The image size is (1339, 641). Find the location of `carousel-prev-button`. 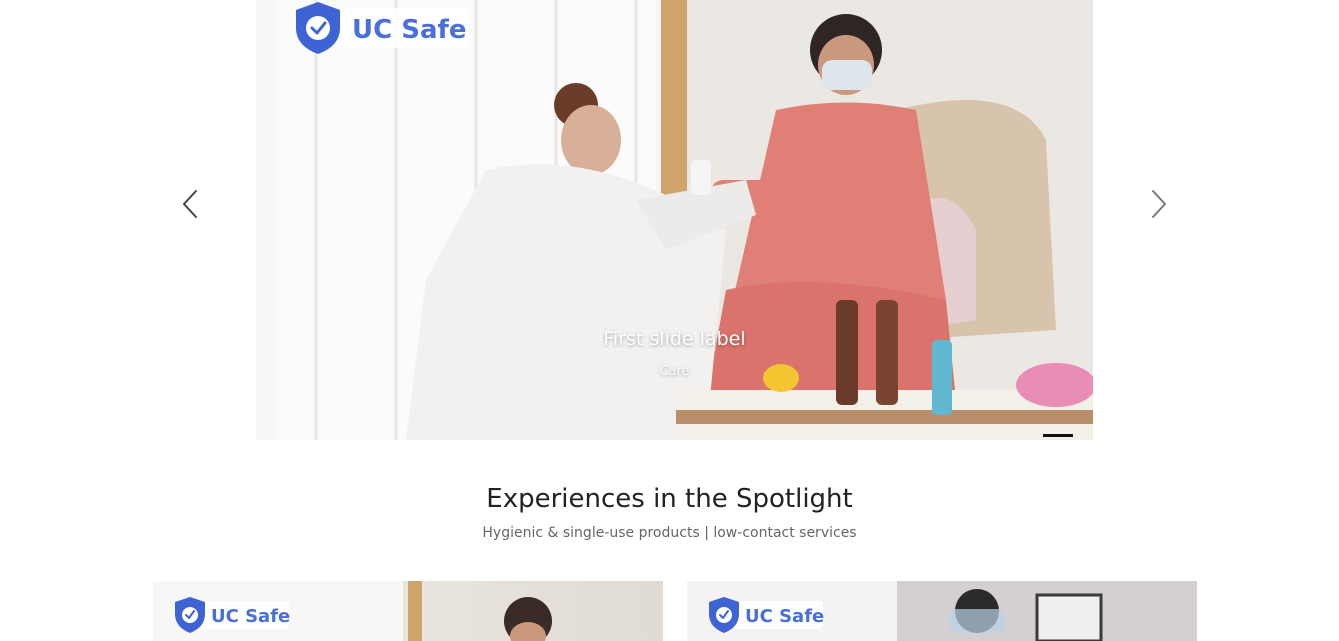

carousel-prev-button is located at coordinates (190, 204).